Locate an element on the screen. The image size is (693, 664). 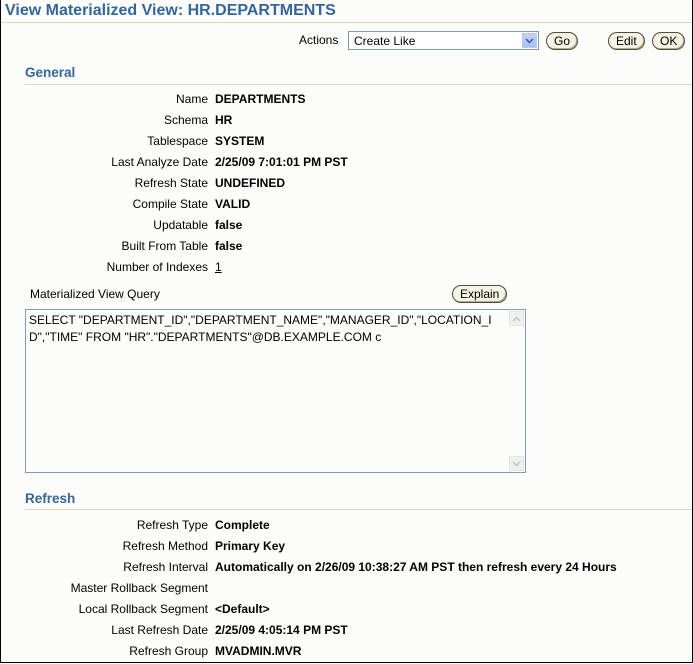
field-last-refresh-date: Last Refresh Date 2/25/09 4:05:14 PM PST is located at coordinates (346, 633).